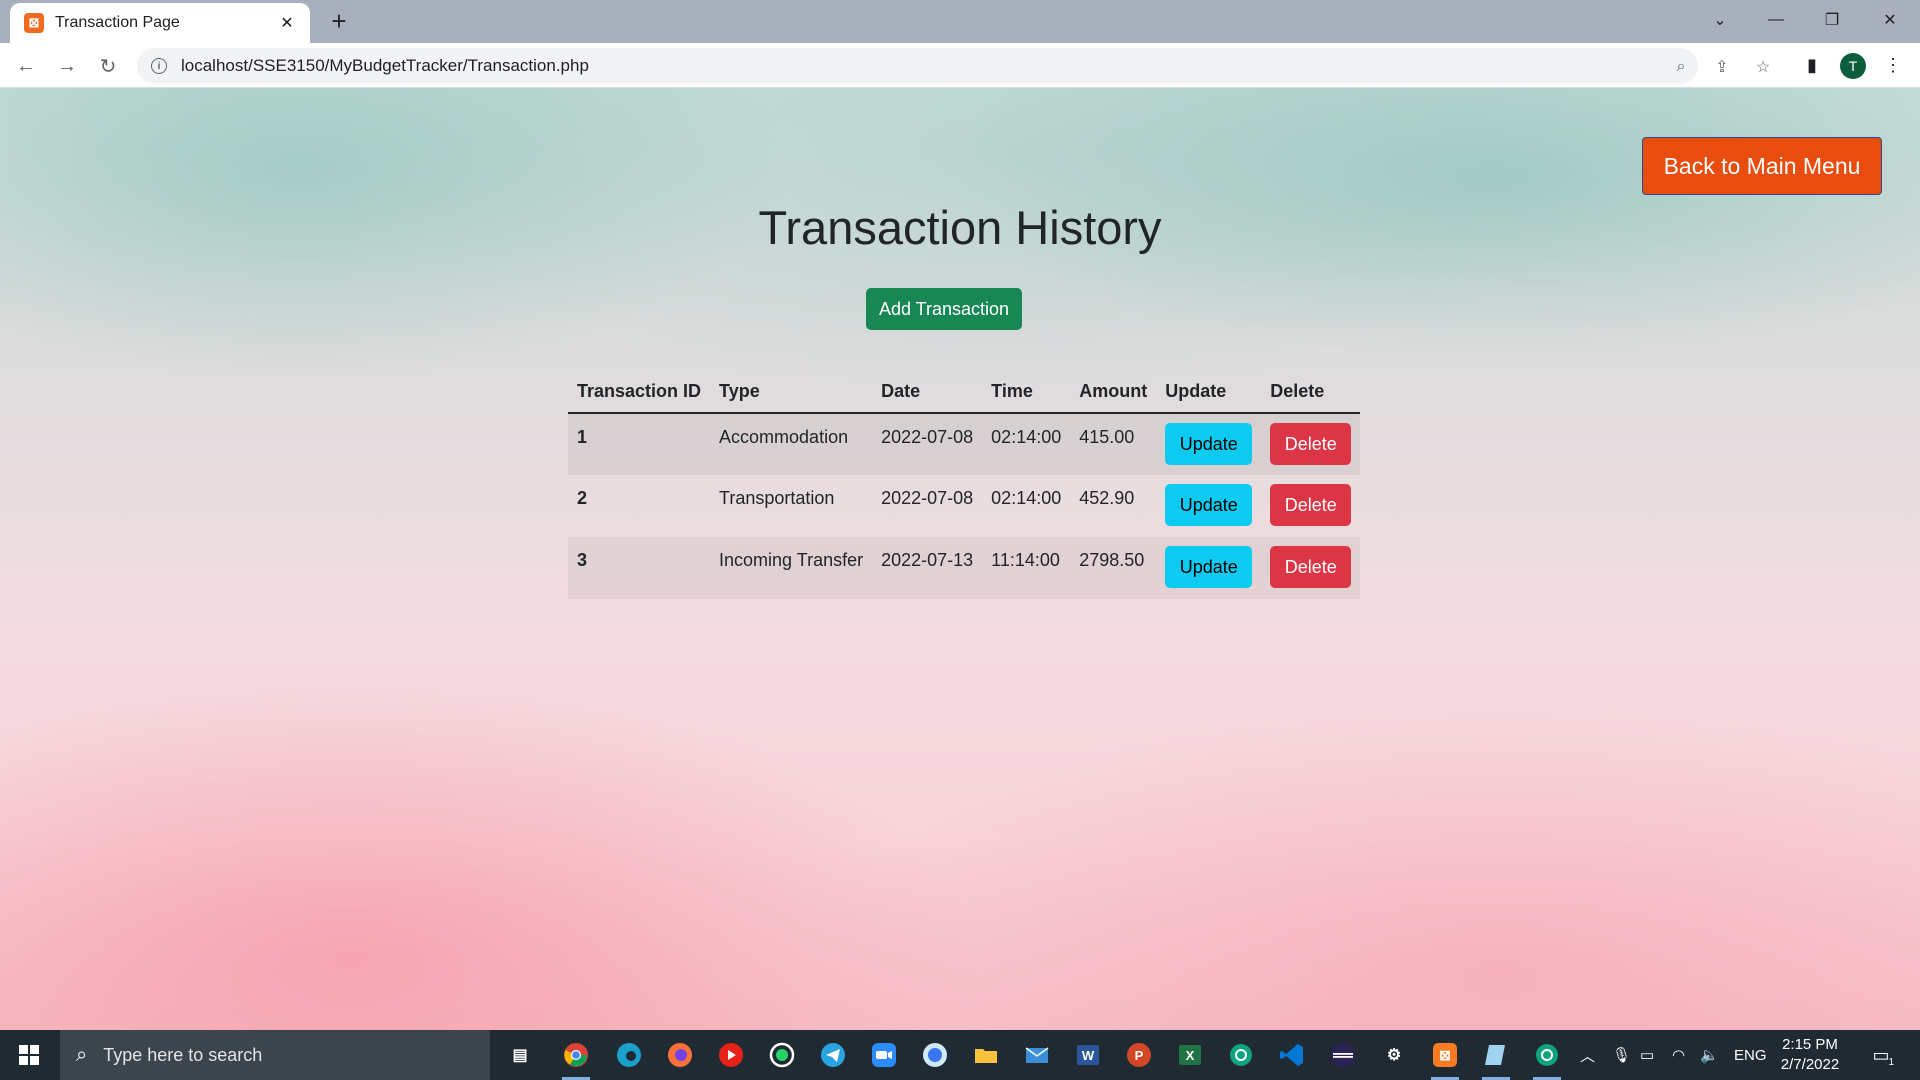  I want to click on wifi-icon: ◠, so click(1678, 1055).